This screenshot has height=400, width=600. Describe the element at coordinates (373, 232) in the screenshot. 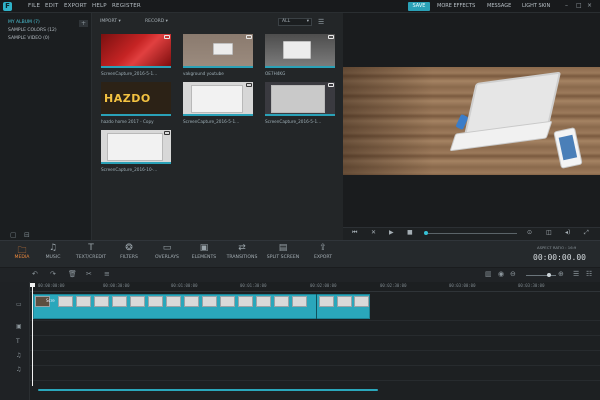

I see `previous-frame-icon: ✕` at that location.